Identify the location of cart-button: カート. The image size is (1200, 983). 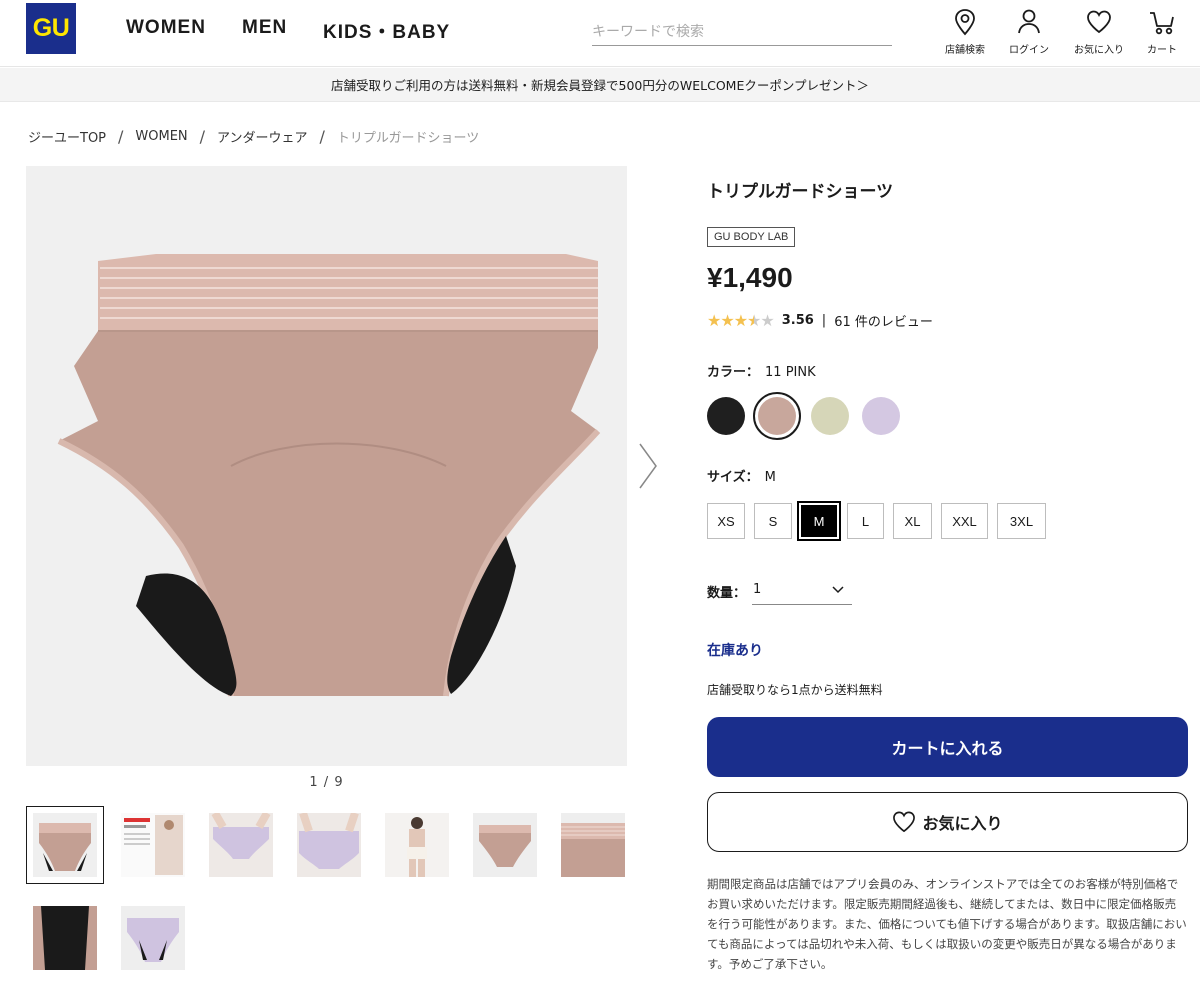
(1162, 32).